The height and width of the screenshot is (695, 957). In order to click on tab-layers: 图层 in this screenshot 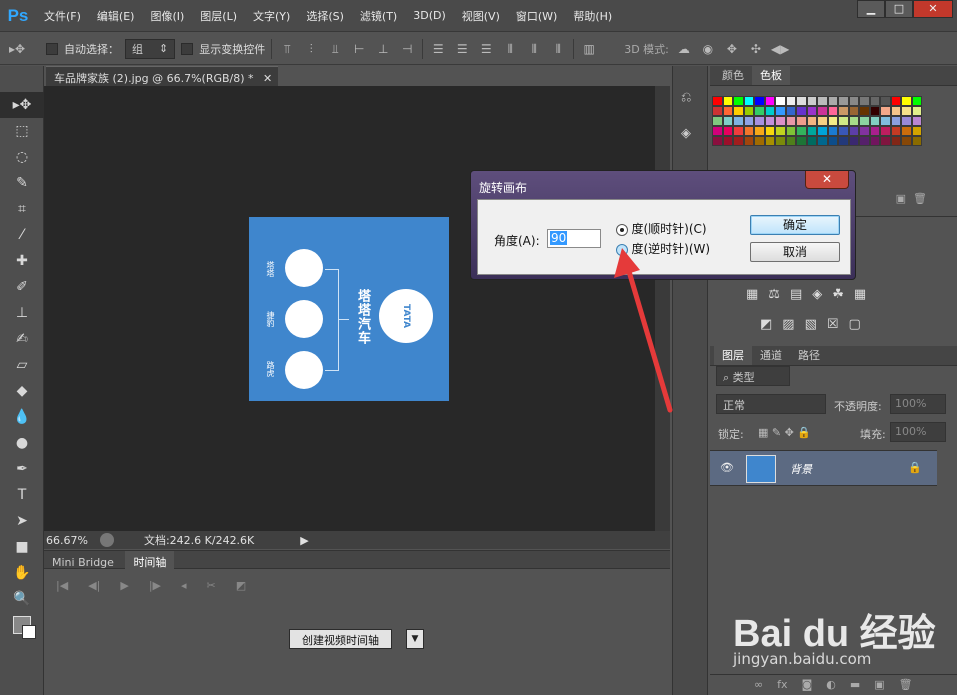, I will do `click(733, 355)`.